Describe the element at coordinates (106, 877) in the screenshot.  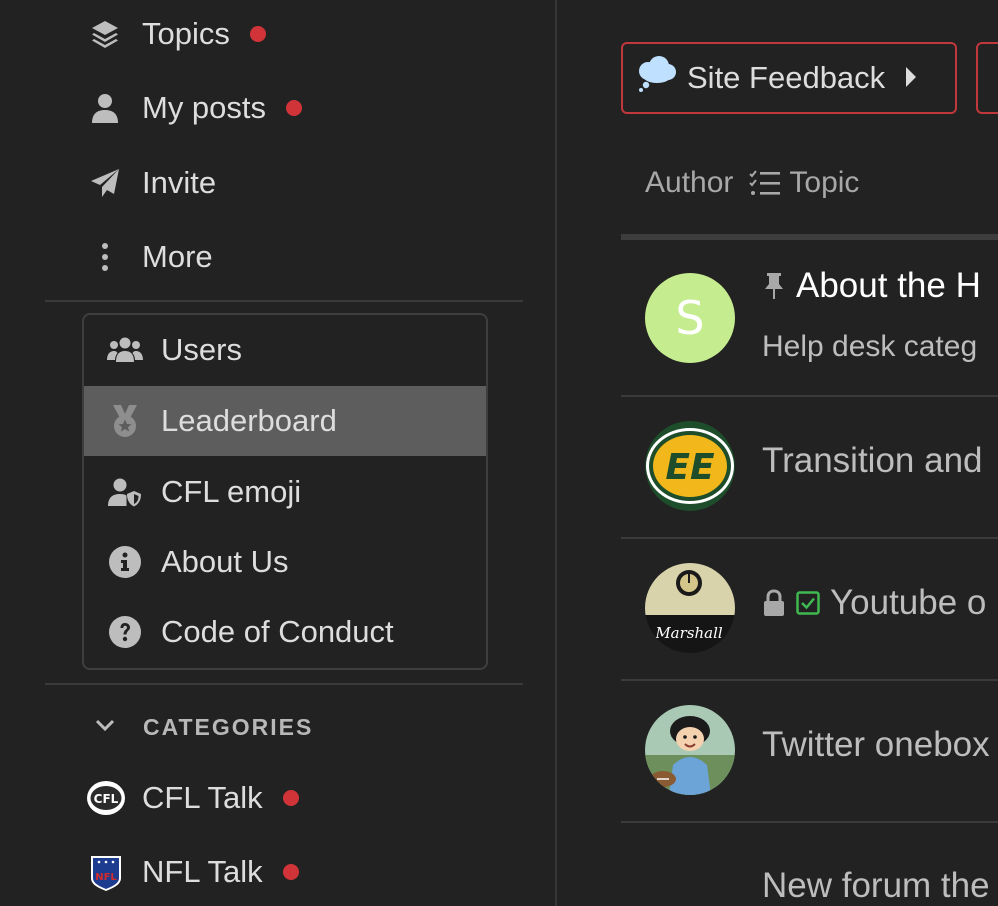
I see `svg-text: NFL` at that location.